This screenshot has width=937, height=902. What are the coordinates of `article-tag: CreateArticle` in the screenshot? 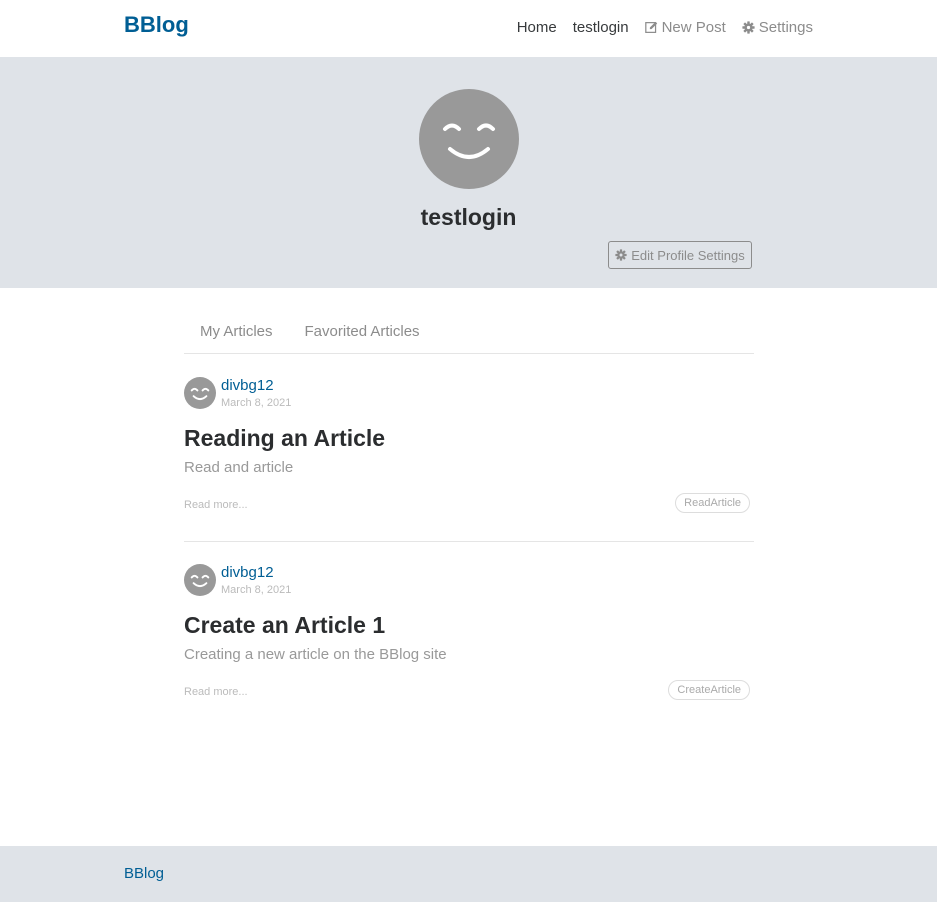 It's located at (709, 690).